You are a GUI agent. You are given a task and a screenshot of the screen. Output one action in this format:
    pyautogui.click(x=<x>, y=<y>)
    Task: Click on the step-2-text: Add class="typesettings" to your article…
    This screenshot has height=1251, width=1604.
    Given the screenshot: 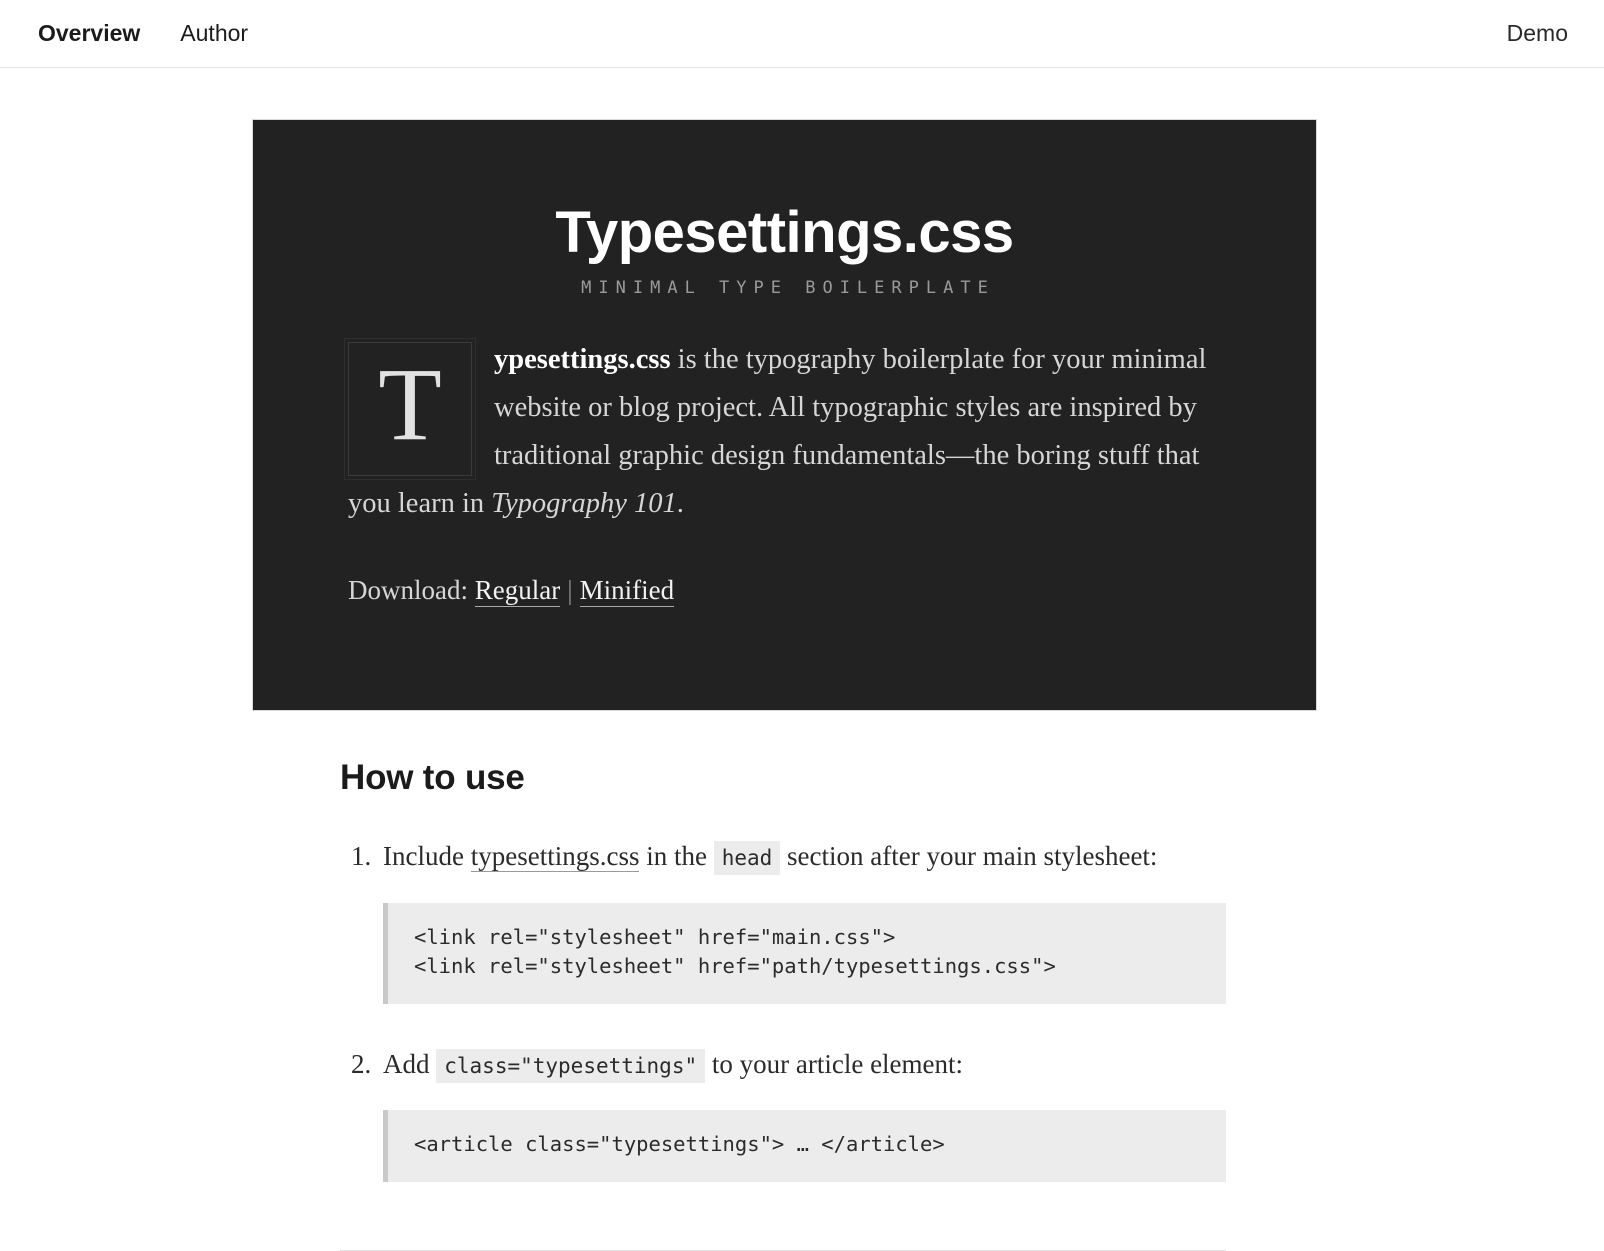 What is the action you would take?
    pyautogui.click(x=673, y=1065)
    